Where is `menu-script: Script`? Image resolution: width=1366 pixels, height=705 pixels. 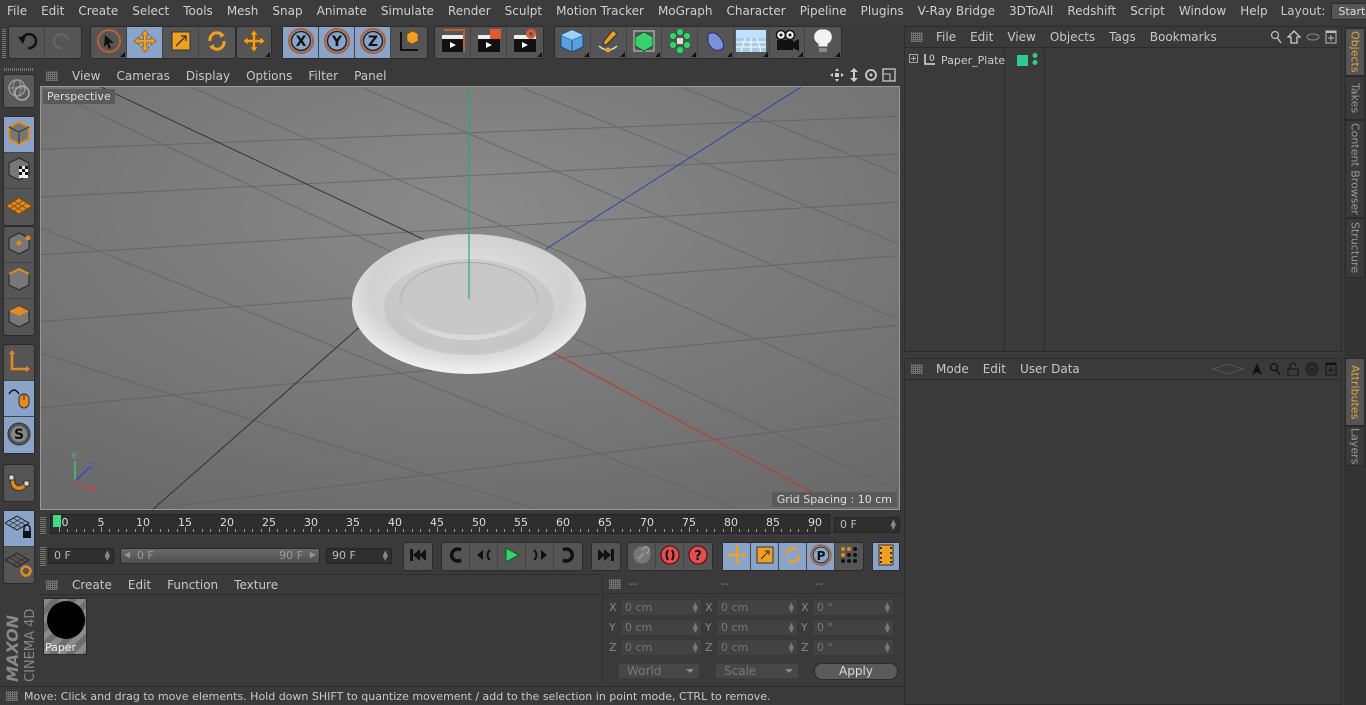
menu-script: Script is located at coordinates (1147, 11).